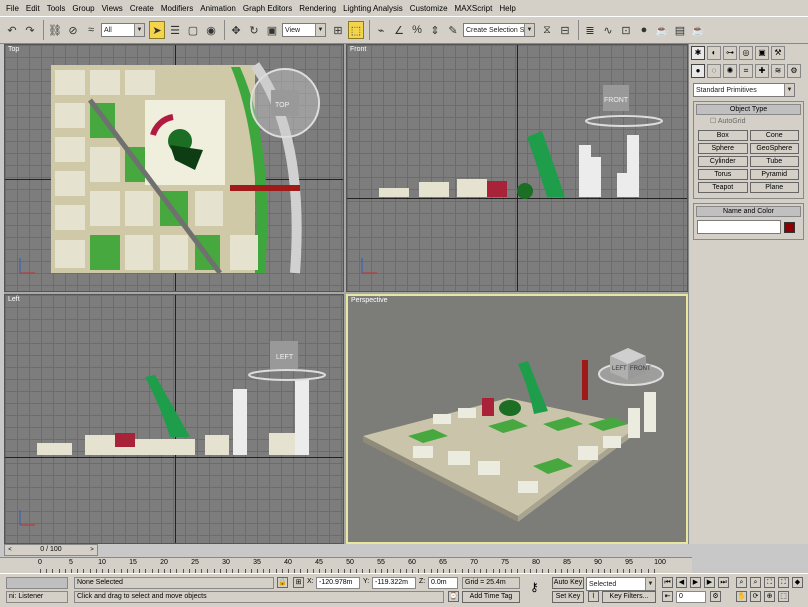 The width and height of the screenshot is (808, 607). Describe the element at coordinates (547, 30) in the screenshot. I see `mirror-icon: ⧖` at that location.